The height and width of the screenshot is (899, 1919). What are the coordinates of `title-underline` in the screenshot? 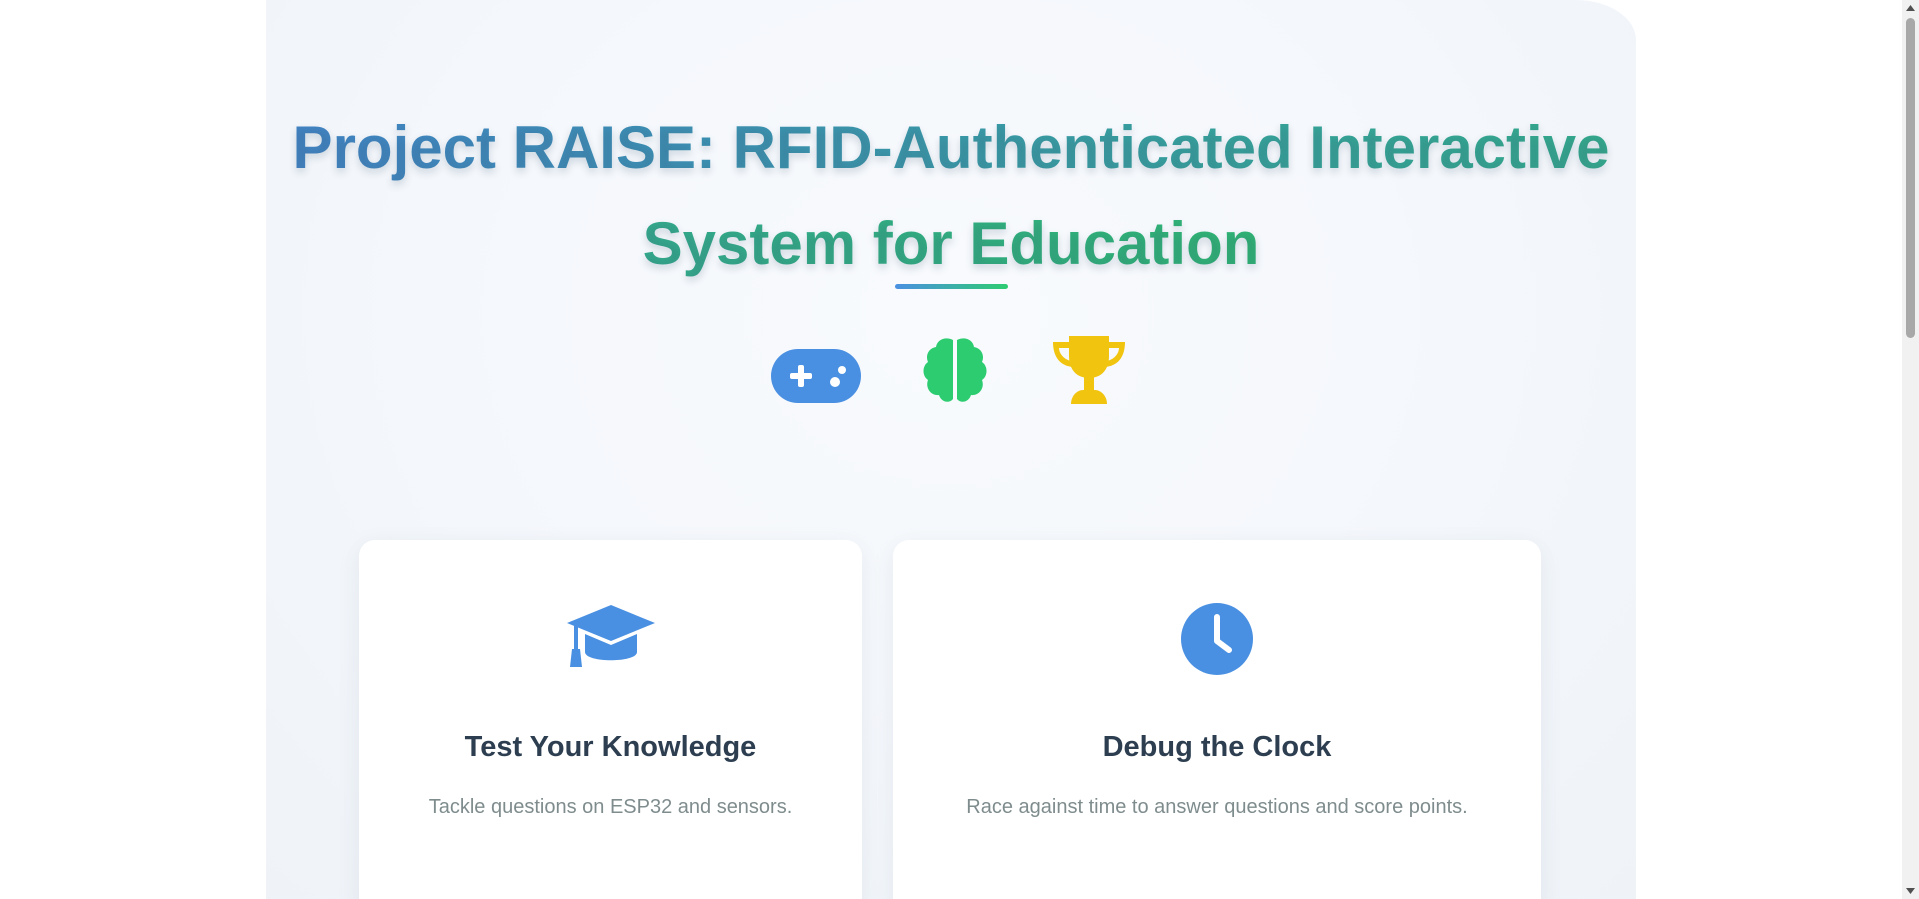 It's located at (951, 286).